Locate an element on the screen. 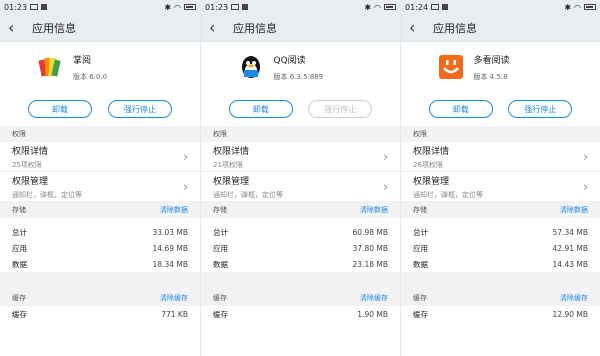 The image size is (600, 356). data-size-row: 数据 18.34 MB is located at coordinates (100, 264).